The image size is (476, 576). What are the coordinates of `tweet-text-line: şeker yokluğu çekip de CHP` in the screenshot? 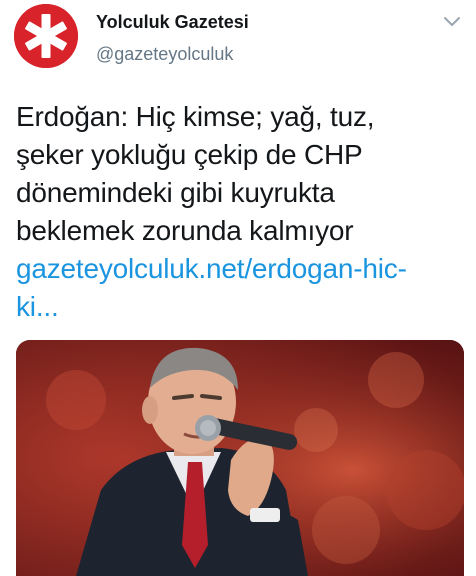 It's located at (189, 154).